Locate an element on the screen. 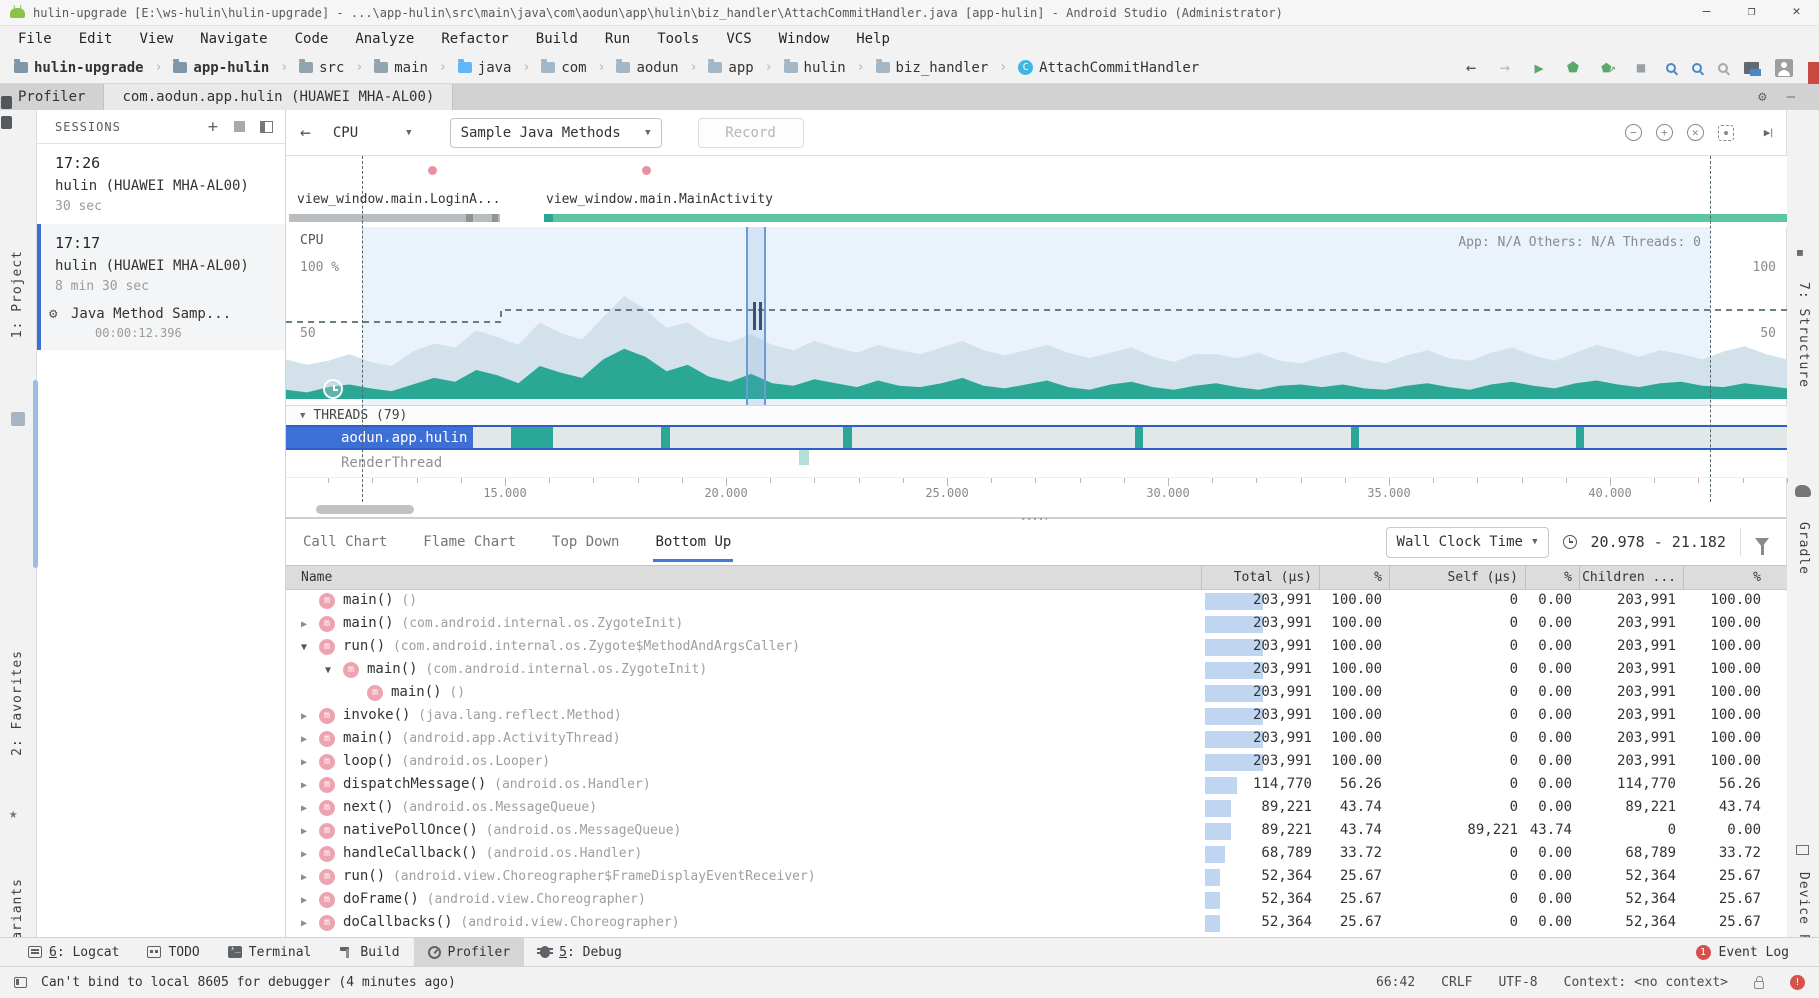  line-ending-selector: CRLF is located at coordinates (1456, 982).